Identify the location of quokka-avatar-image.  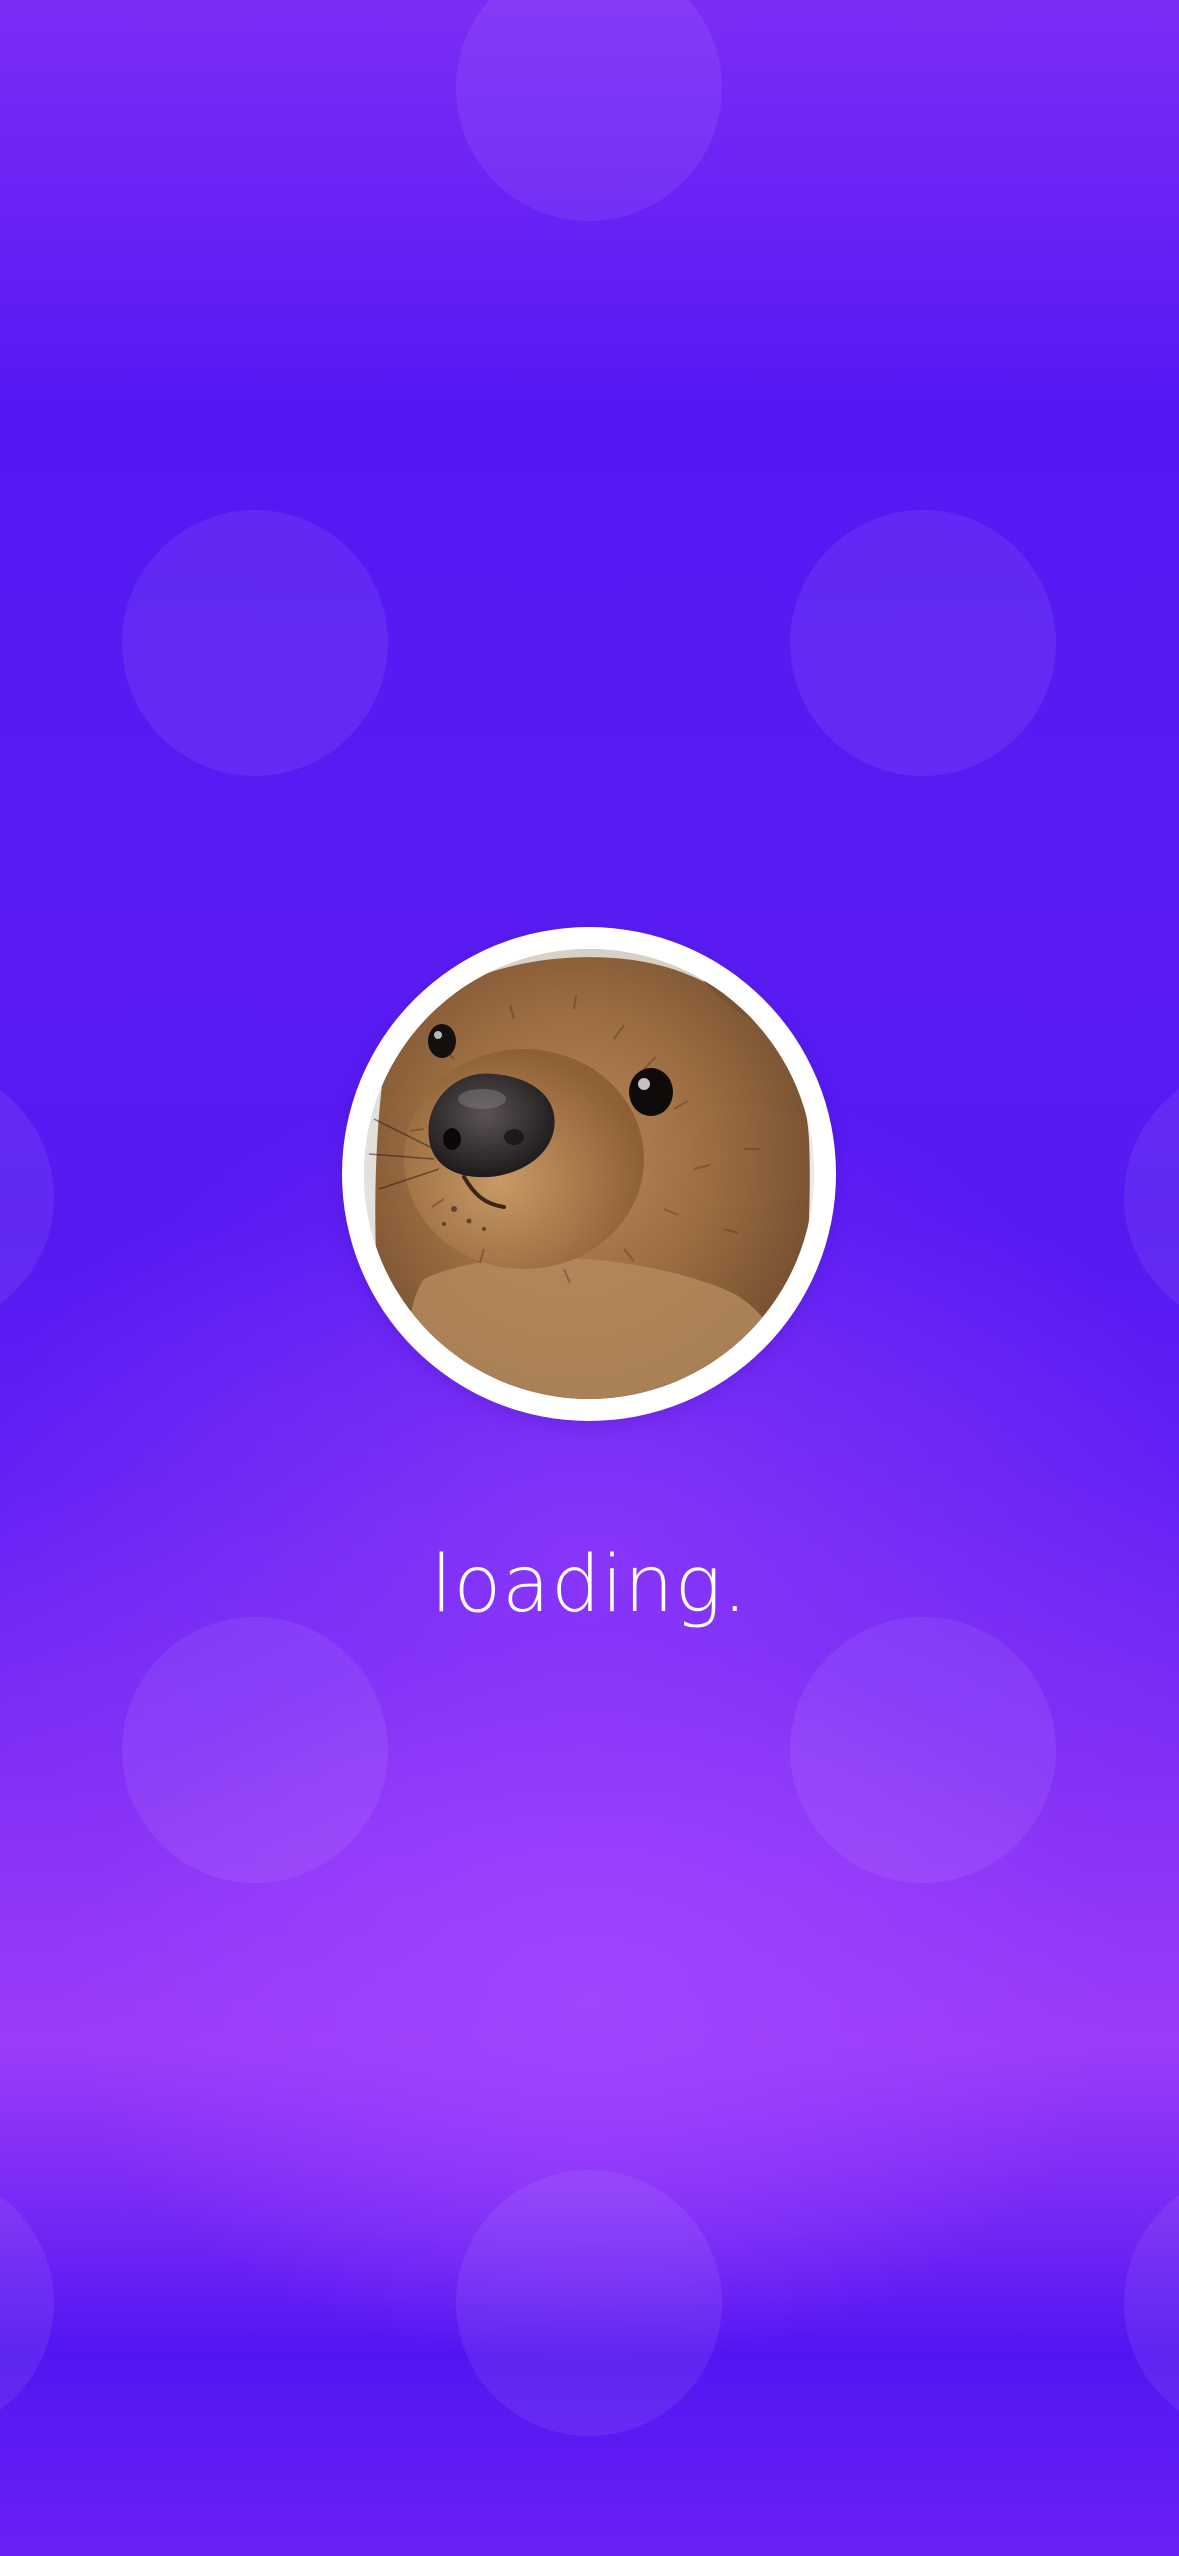
(589, 1174).